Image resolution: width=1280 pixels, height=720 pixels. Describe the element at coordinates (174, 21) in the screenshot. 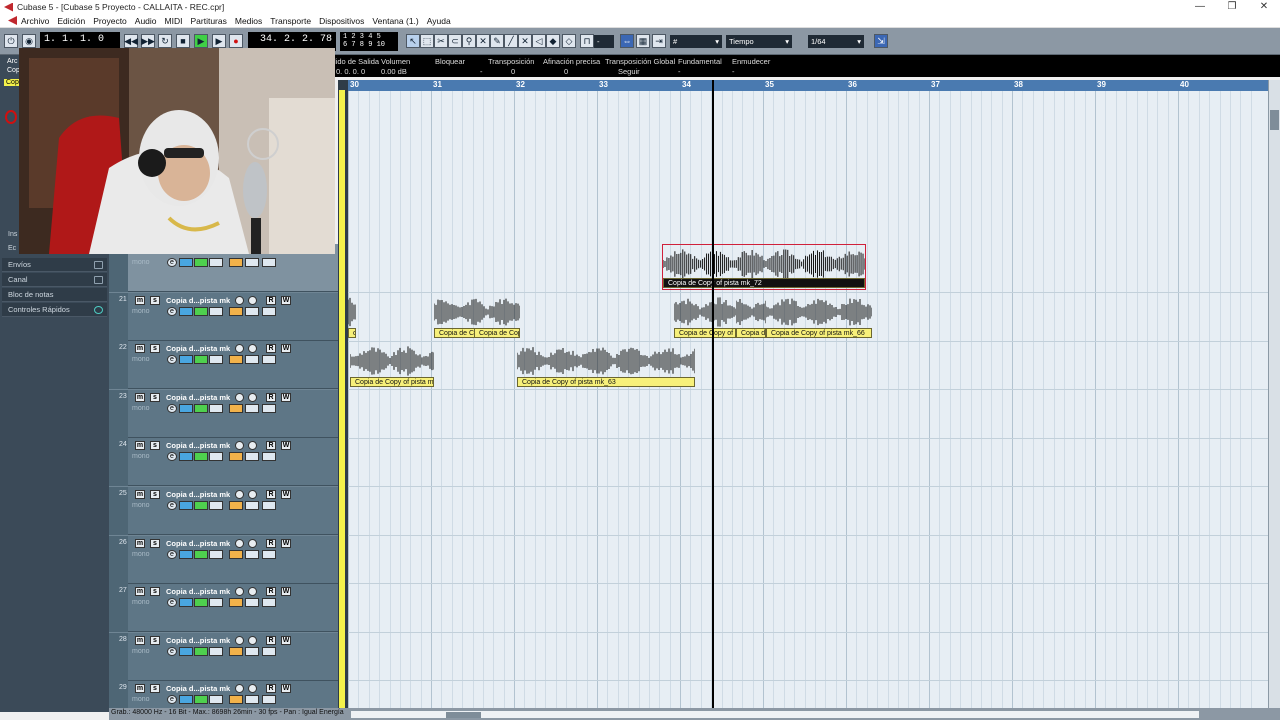

I see `menu-midi: MIDI` at that location.